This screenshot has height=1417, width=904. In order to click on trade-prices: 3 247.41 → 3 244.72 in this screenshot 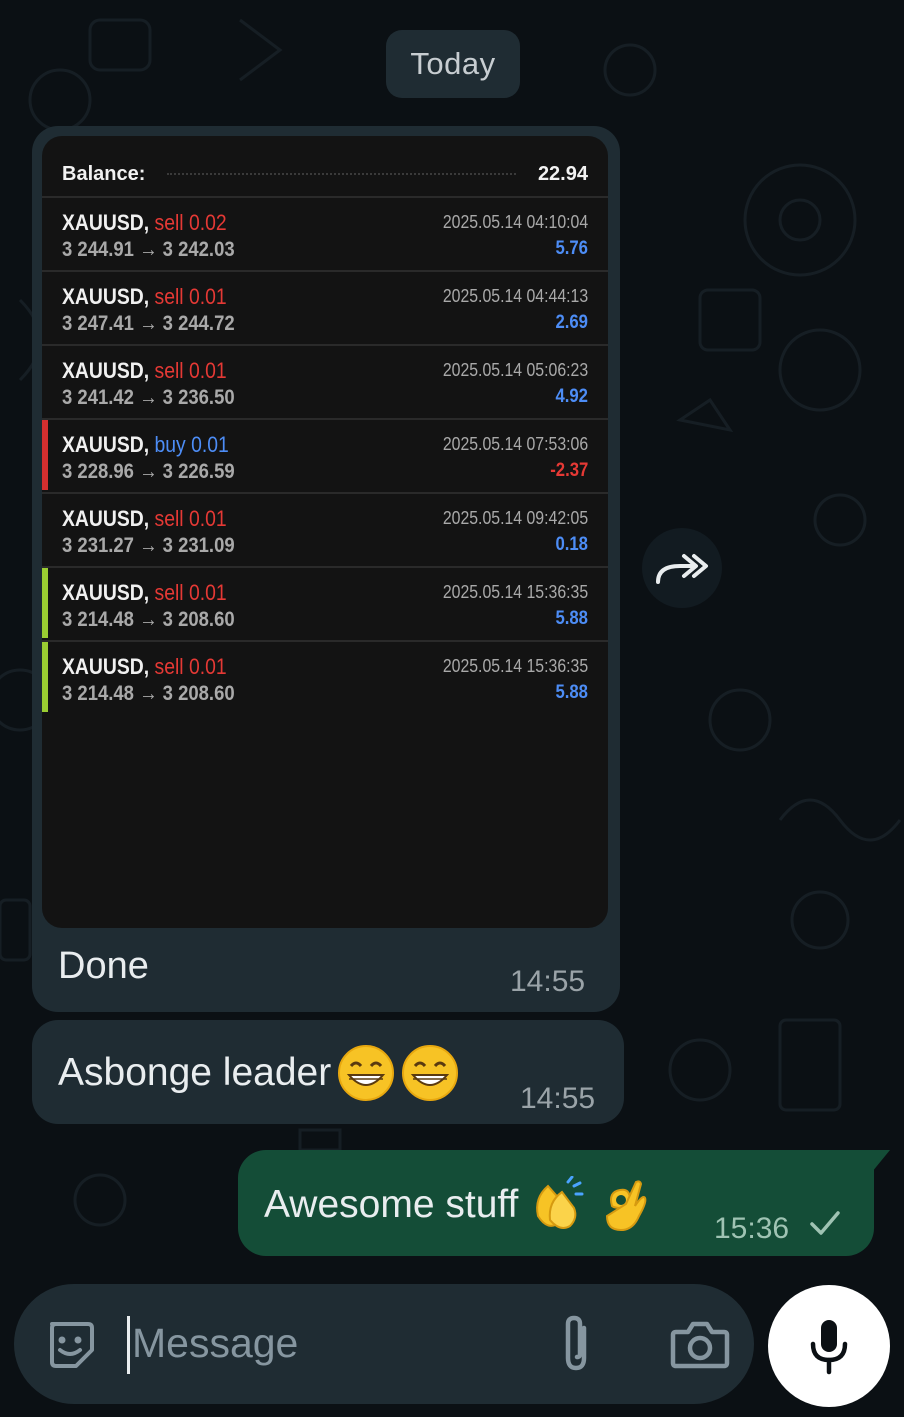, I will do `click(148, 323)`.